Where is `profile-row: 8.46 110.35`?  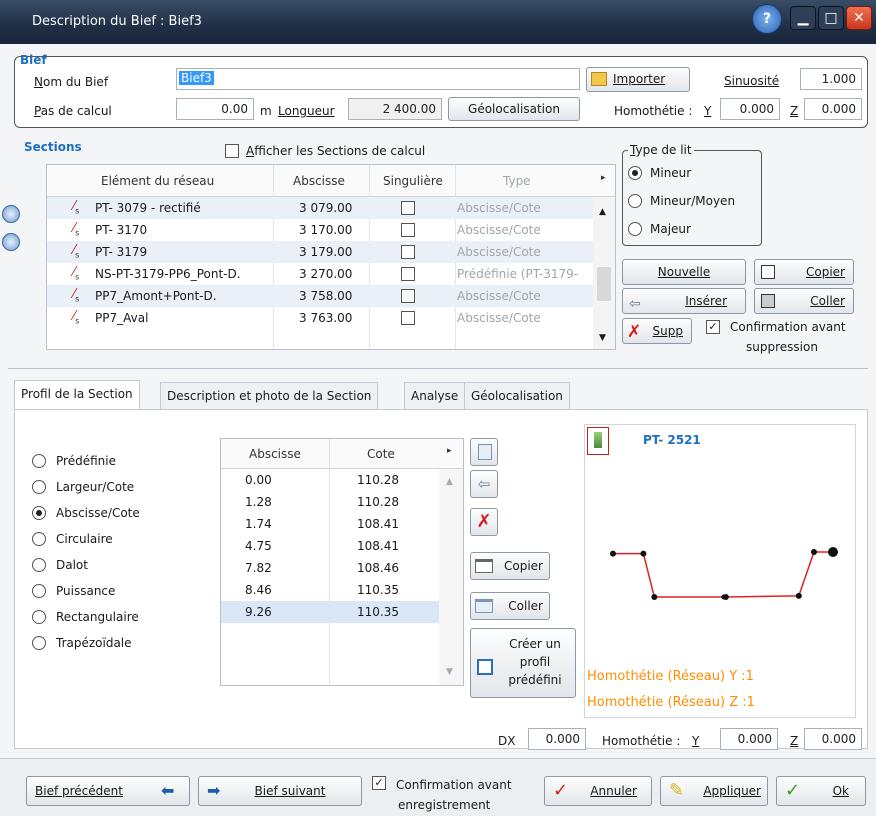
profile-row: 8.46 110.35 is located at coordinates (330, 590).